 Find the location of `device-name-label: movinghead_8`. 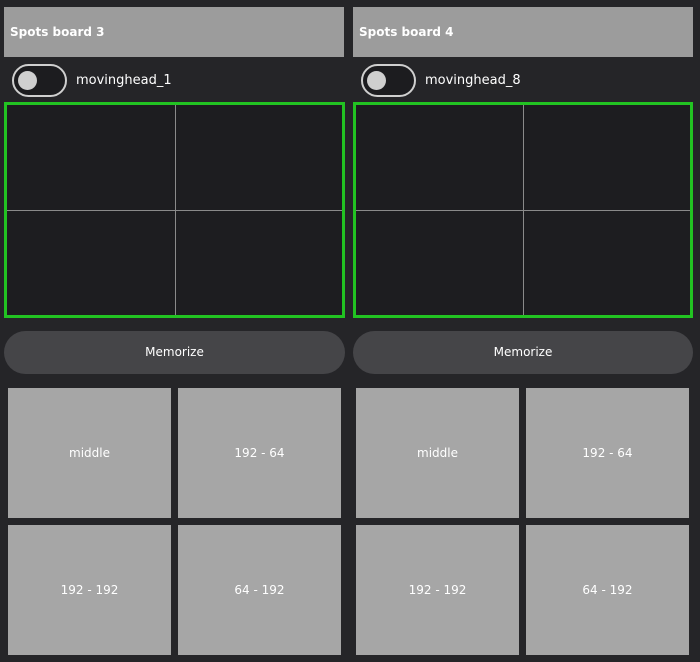

device-name-label: movinghead_8 is located at coordinates (473, 80).